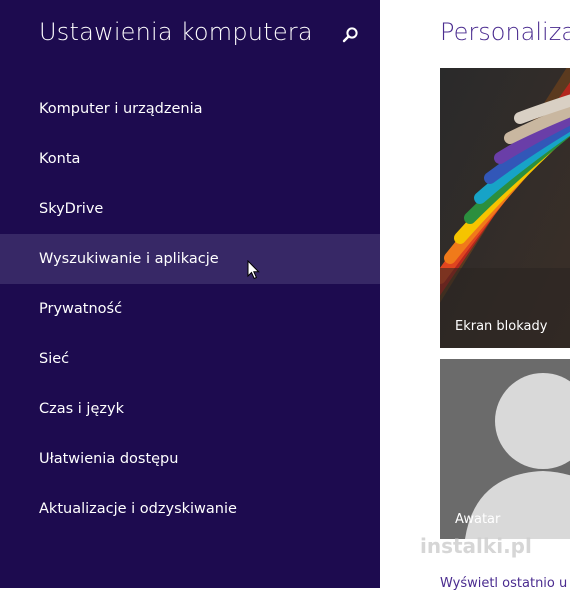 This screenshot has height=591, width=570. What do you see at coordinates (190, 159) in the screenshot?
I see `sidebar-item-konta: Konta` at bounding box center [190, 159].